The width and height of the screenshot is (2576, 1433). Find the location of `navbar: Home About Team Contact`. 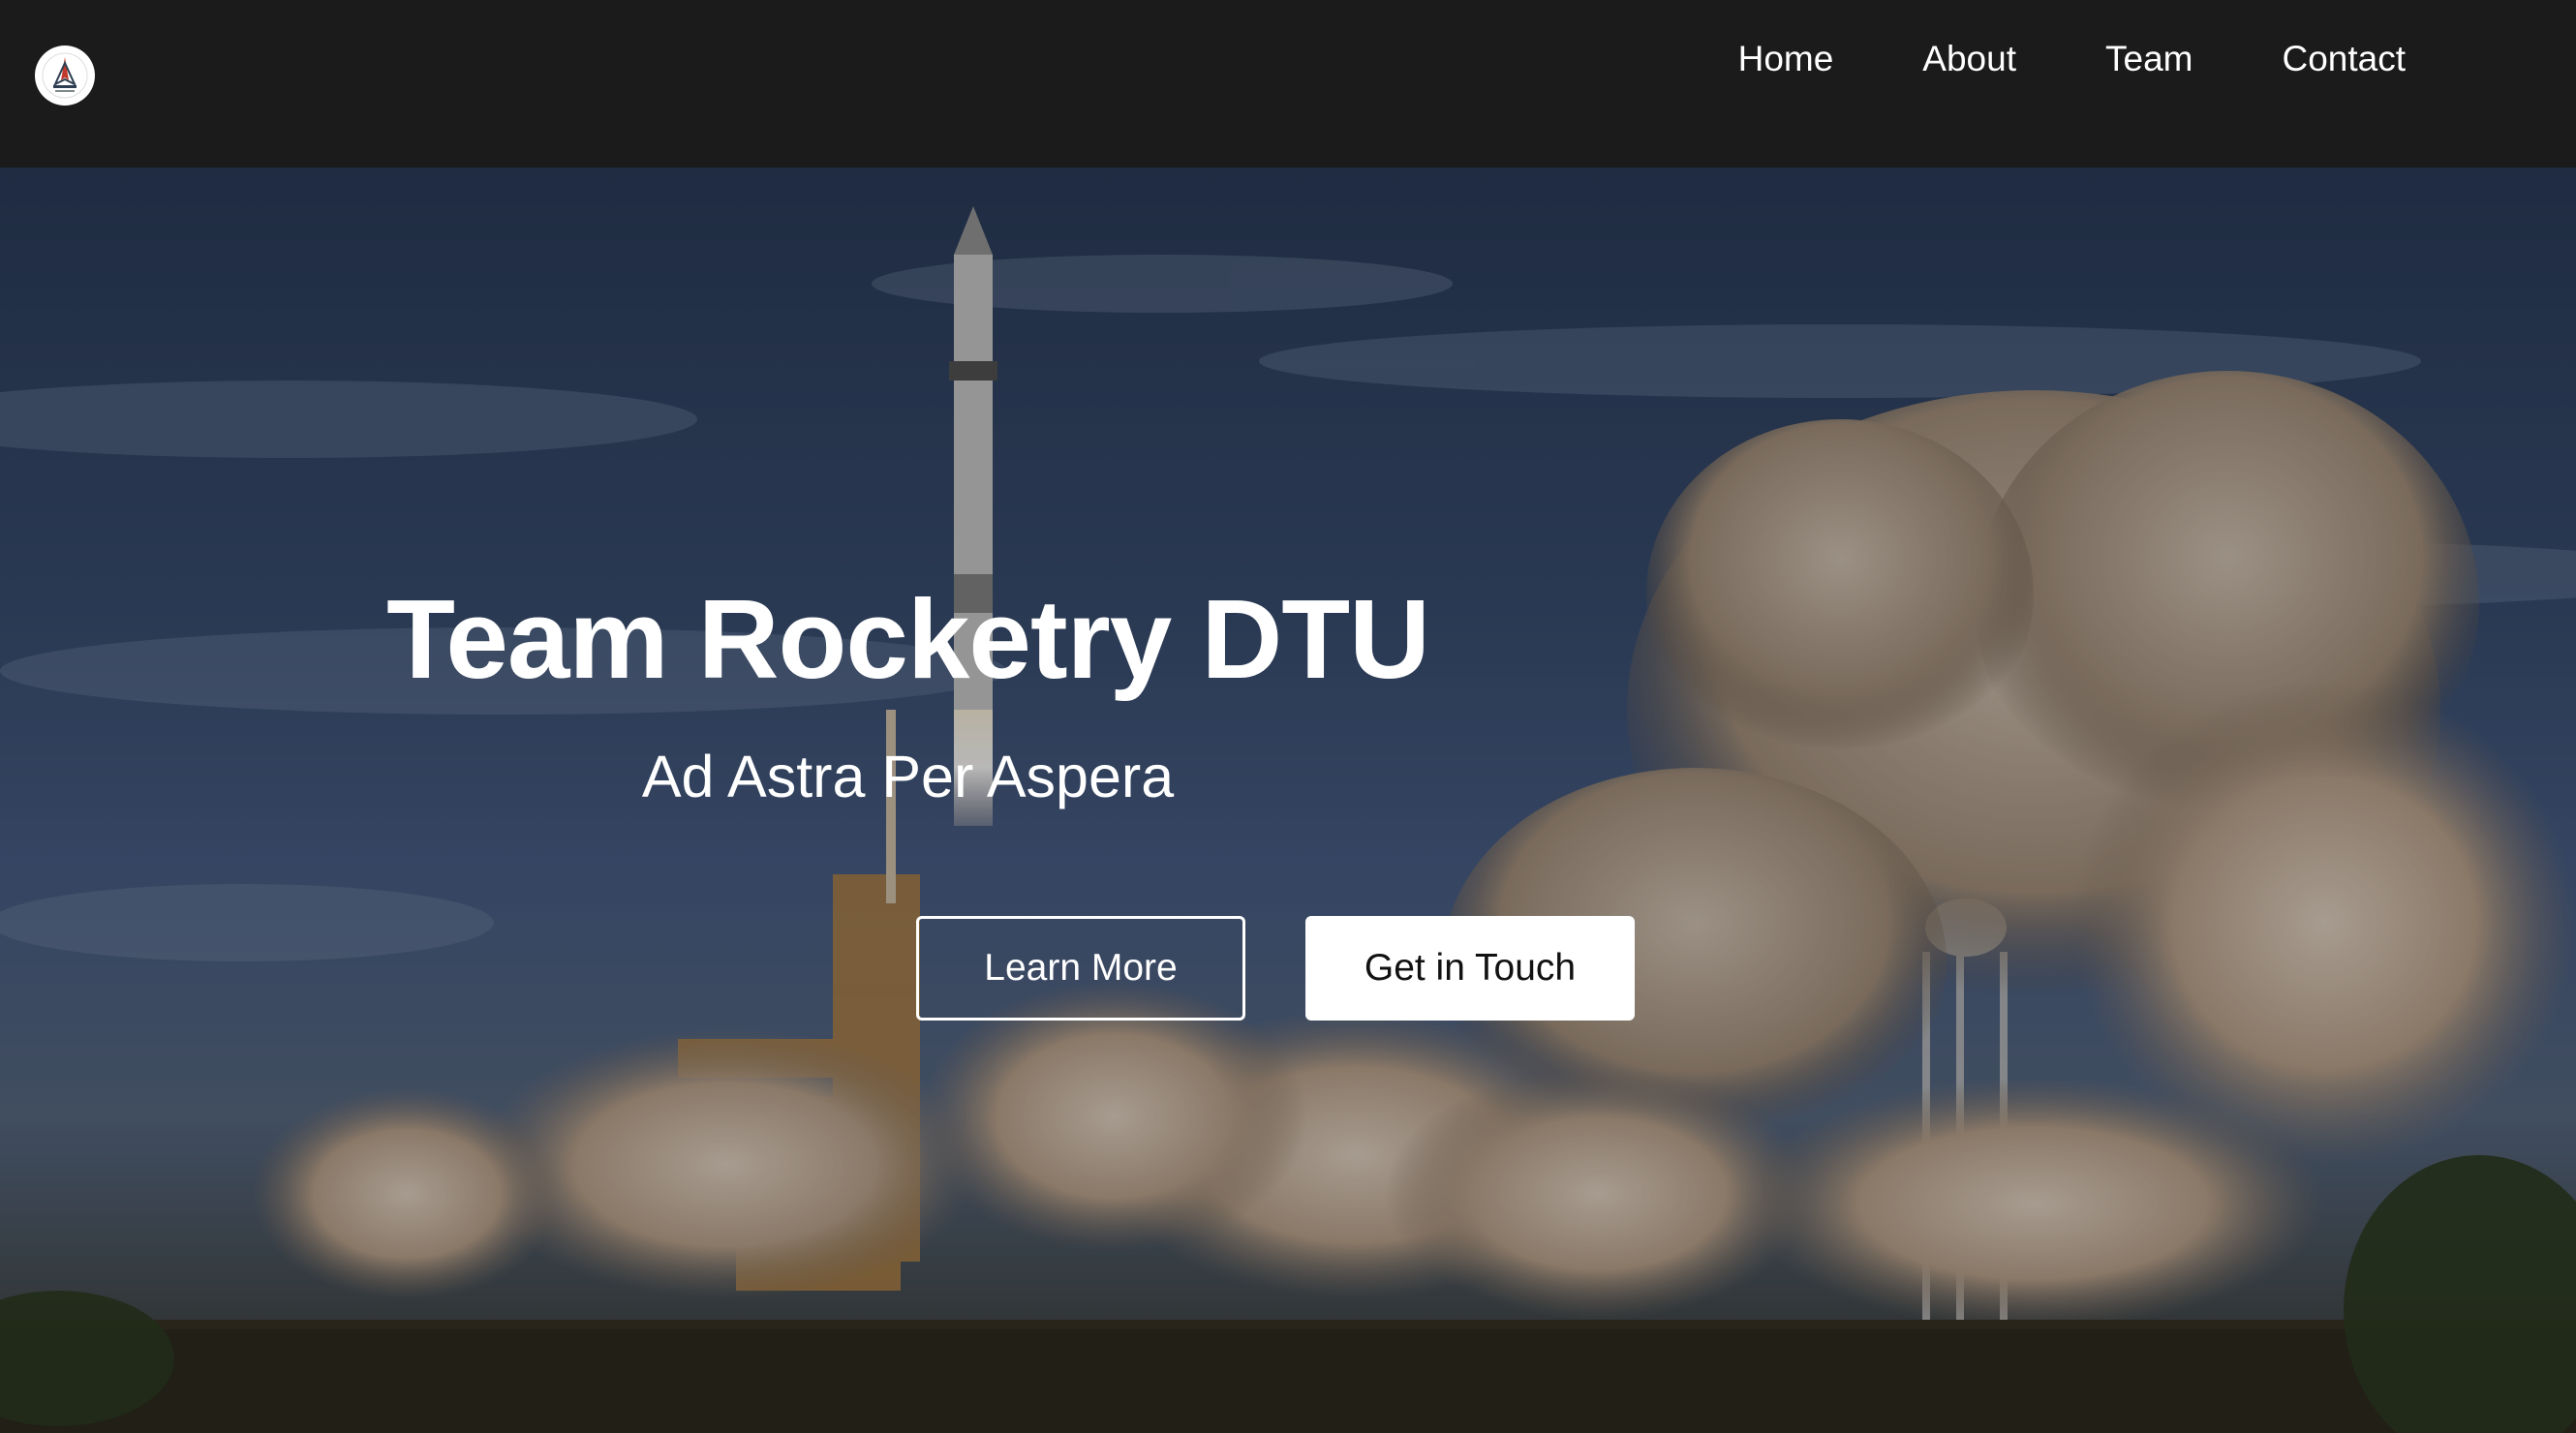

navbar: Home About Team Contact is located at coordinates (1288, 84).